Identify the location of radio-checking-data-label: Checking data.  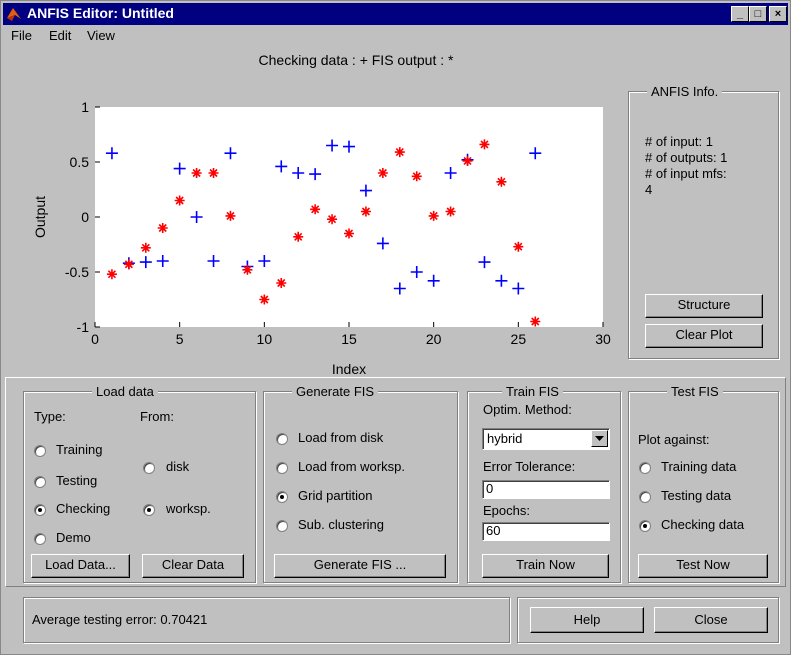
(703, 524).